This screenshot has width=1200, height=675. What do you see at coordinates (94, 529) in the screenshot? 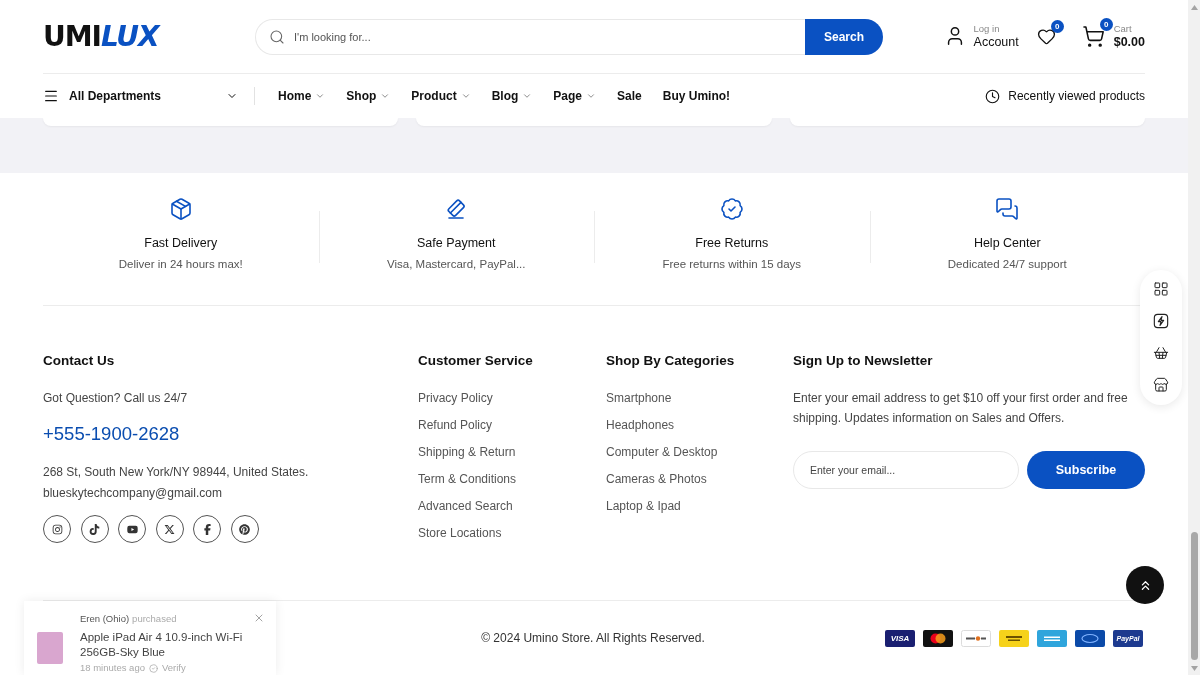
I see `tiktok-icon` at bounding box center [94, 529].